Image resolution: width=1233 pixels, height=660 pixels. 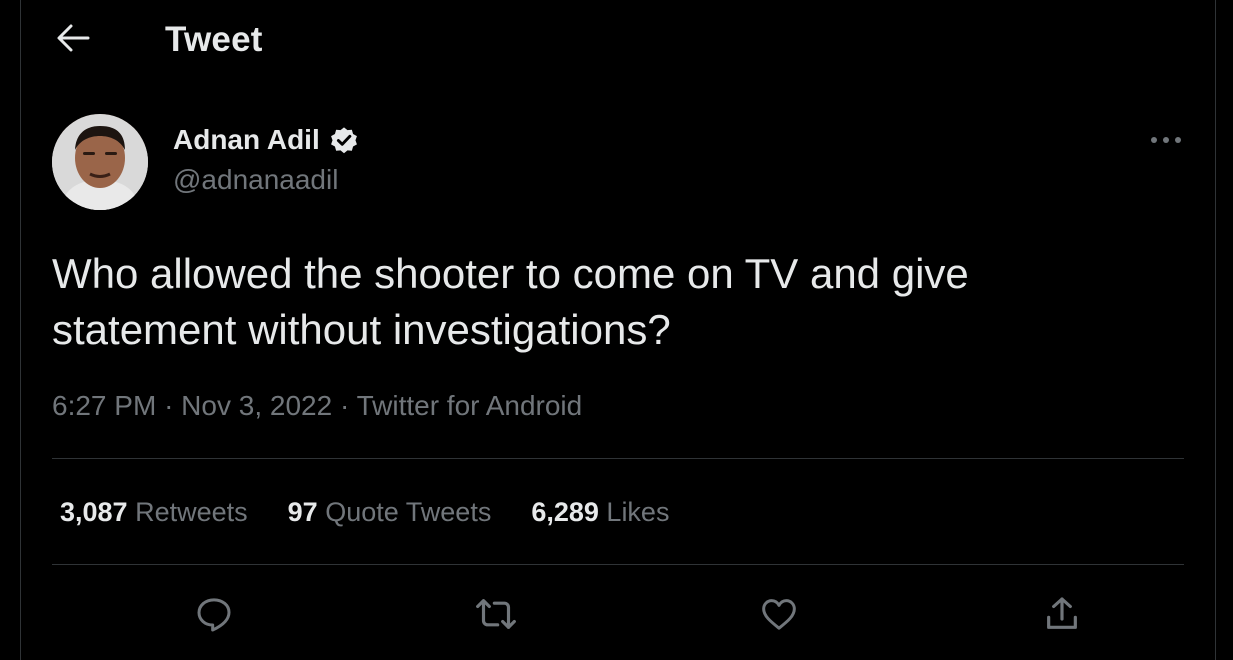 I want to click on more-options-button, so click(x=1166, y=140).